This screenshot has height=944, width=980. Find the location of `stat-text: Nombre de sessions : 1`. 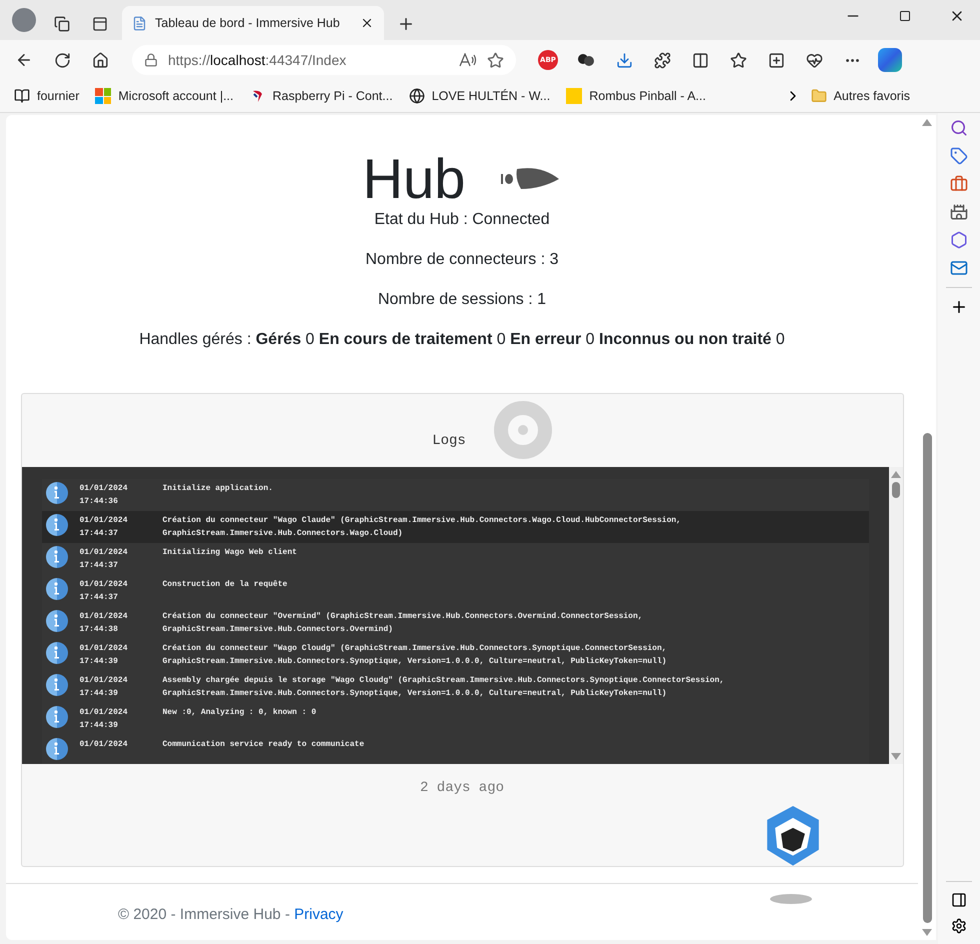

stat-text: Nombre de sessions : 1 is located at coordinates (462, 300).